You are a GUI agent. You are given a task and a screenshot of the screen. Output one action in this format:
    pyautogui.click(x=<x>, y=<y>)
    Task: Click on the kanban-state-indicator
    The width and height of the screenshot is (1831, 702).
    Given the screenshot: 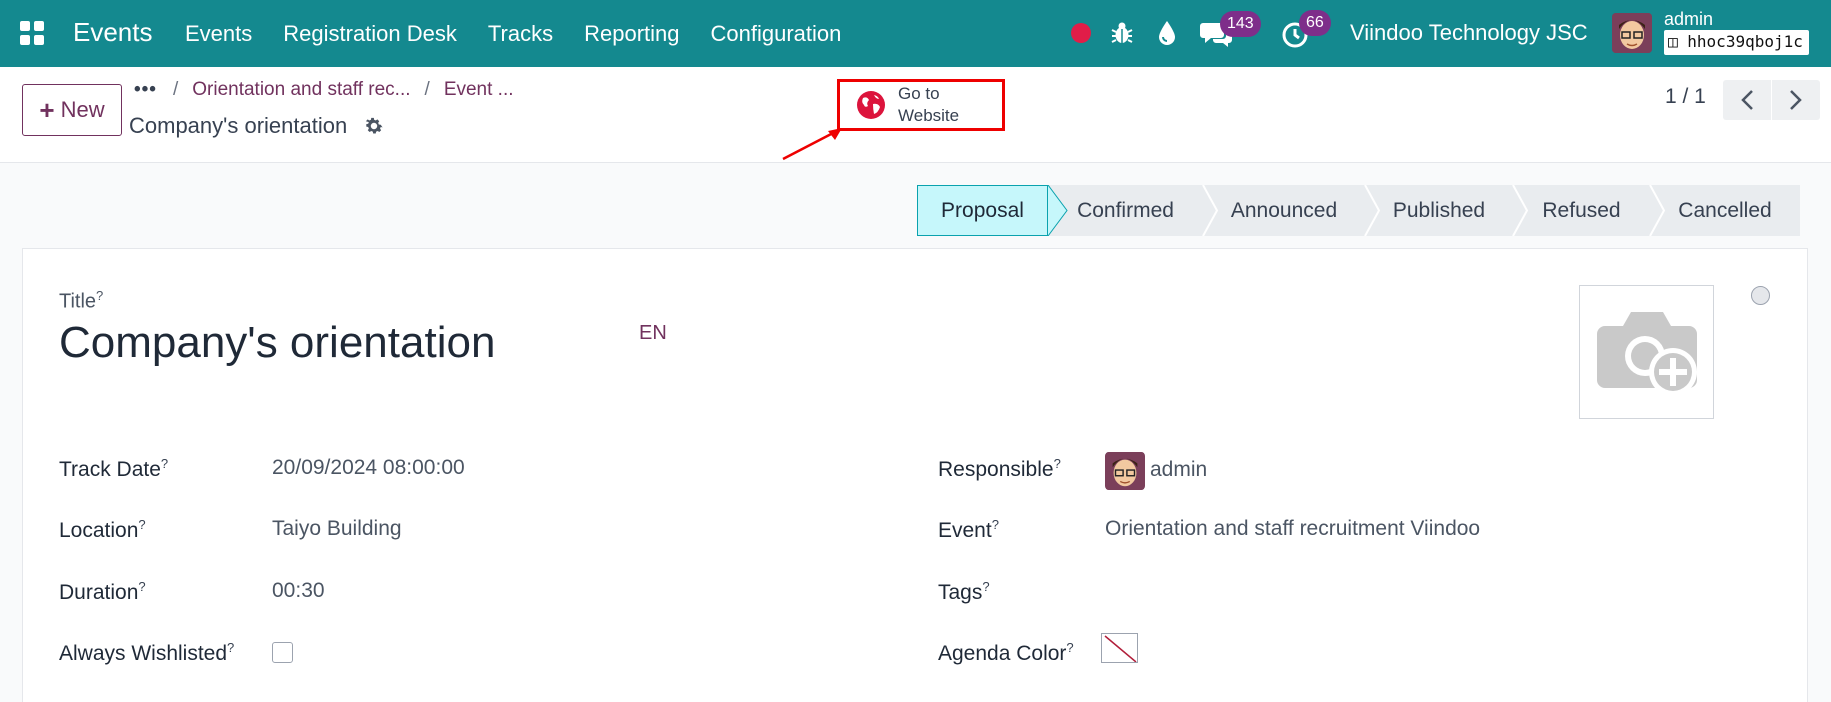 What is the action you would take?
    pyautogui.click(x=1760, y=295)
    